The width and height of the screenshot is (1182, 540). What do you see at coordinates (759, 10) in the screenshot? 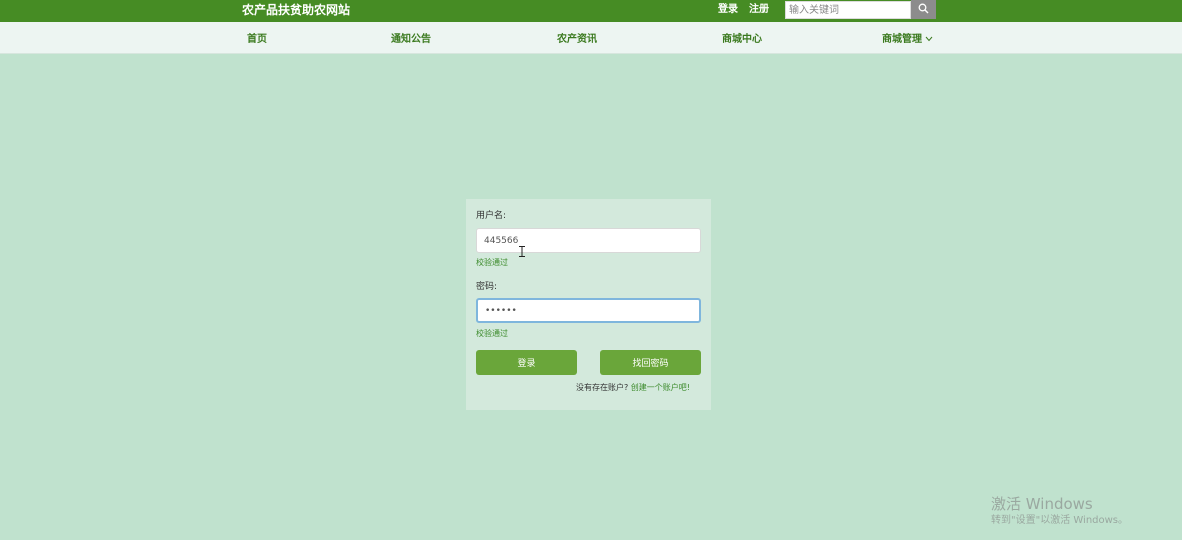
I see `register-link: 注册` at bounding box center [759, 10].